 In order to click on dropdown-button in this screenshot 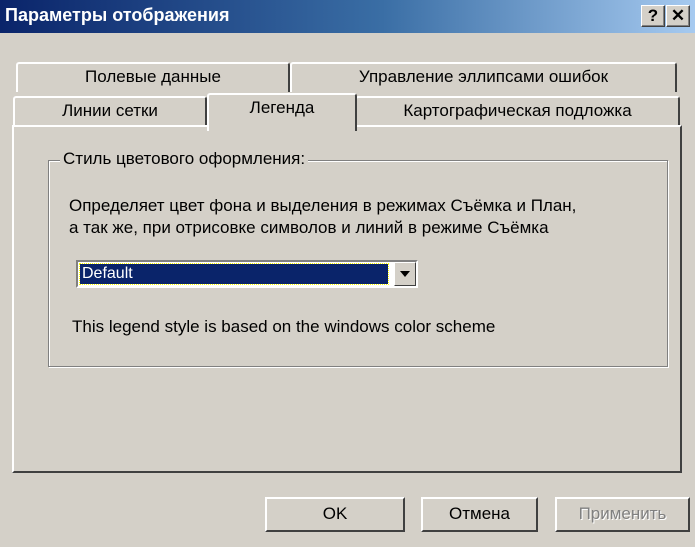, I will do `click(405, 274)`.